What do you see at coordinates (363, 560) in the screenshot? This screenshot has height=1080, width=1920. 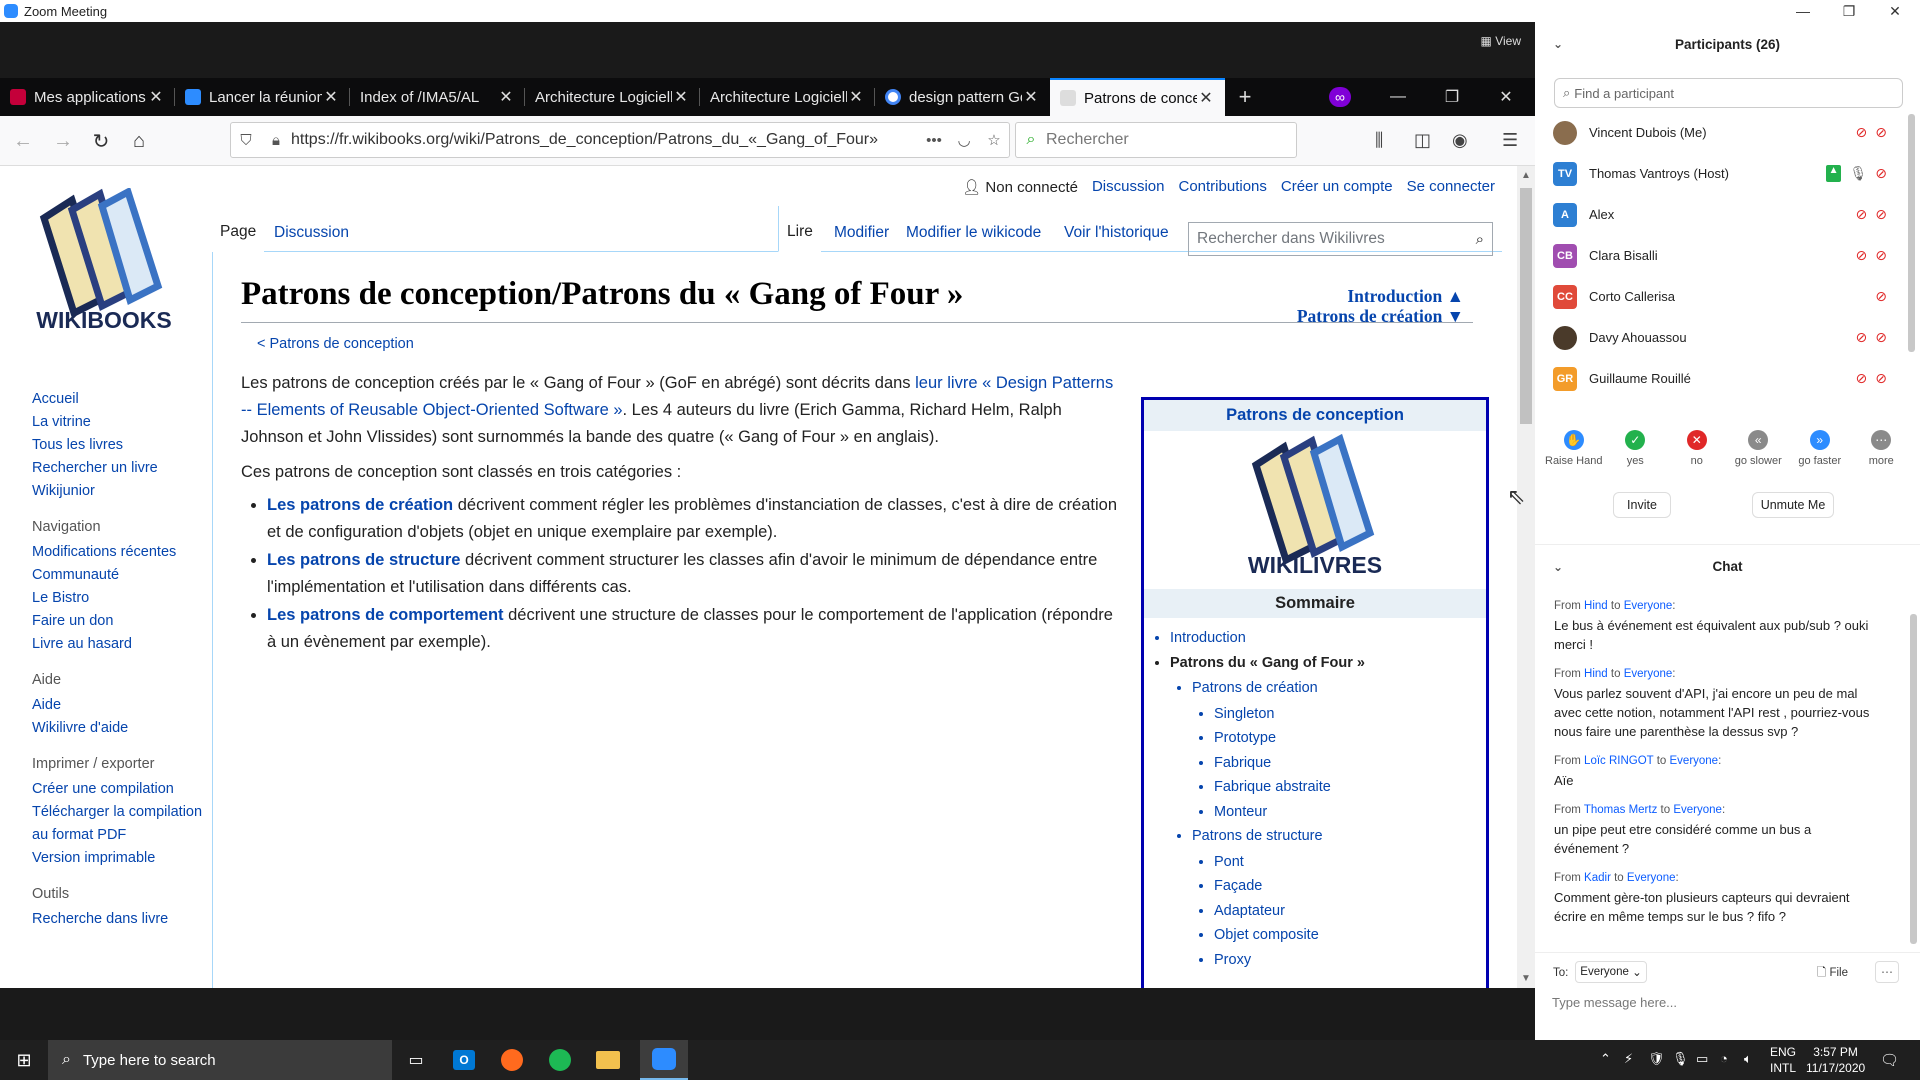 I see `structure-link: Les patrons de structure` at bounding box center [363, 560].